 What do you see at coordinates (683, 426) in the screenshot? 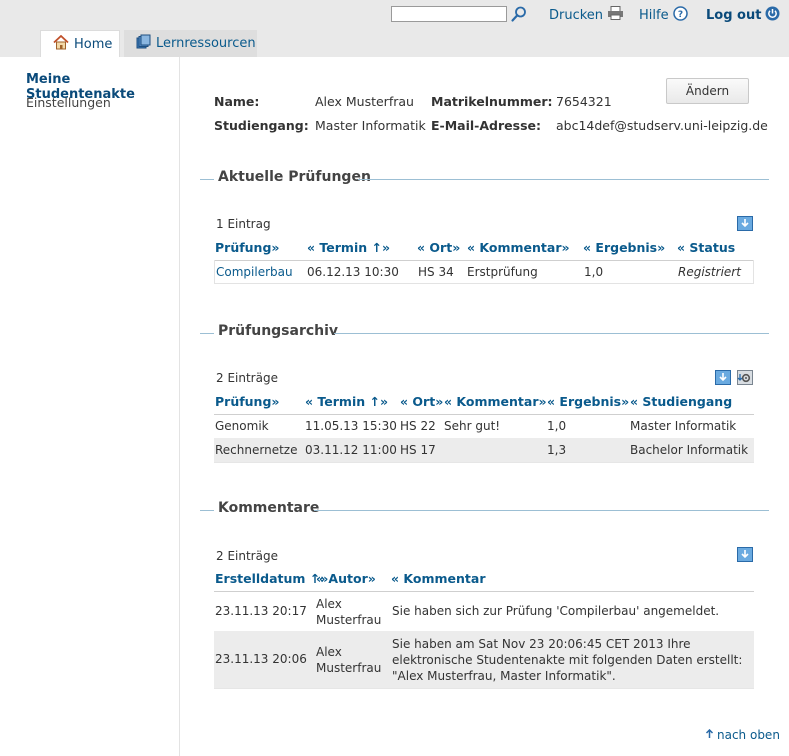
I see `cell-studiengang: Master Informatik` at bounding box center [683, 426].